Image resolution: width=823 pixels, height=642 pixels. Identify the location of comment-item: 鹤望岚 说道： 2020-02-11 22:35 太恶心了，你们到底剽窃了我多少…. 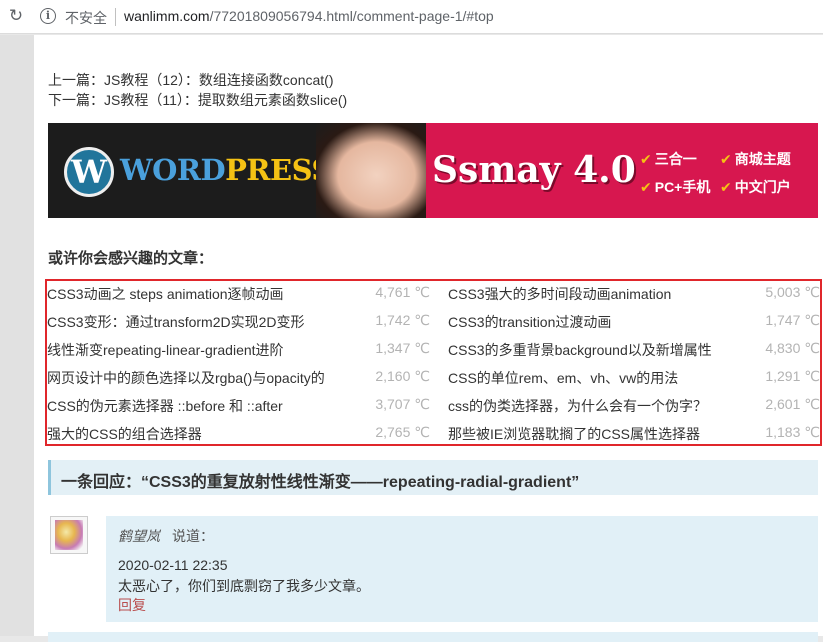
(462, 569).